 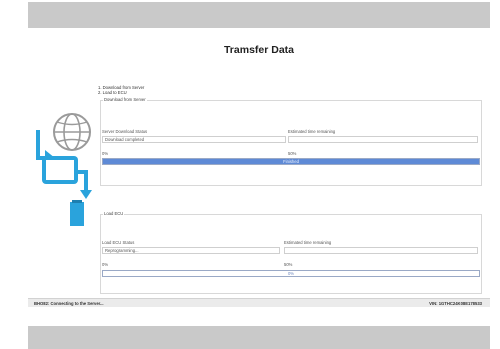 What do you see at coordinates (381, 250) in the screenshot?
I see `load-time-field` at bounding box center [381, 250].